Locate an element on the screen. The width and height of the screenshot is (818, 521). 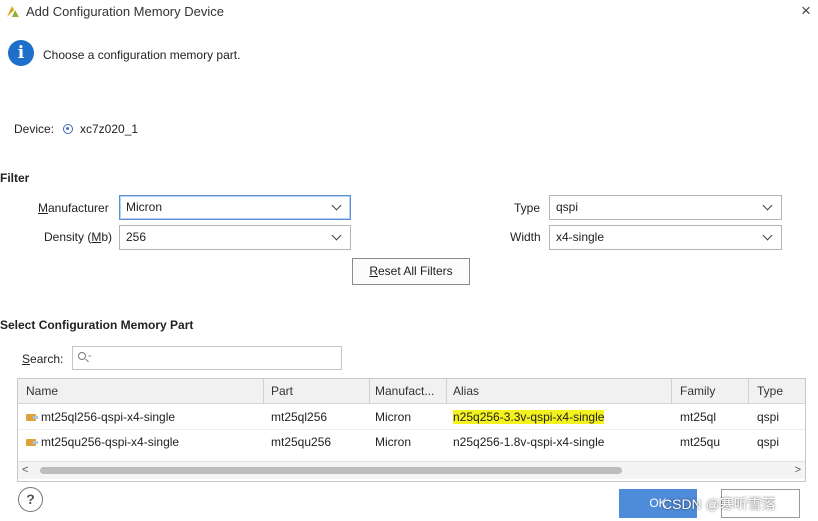
density-label: Density (Mb) is located at coordinates (78, 237).